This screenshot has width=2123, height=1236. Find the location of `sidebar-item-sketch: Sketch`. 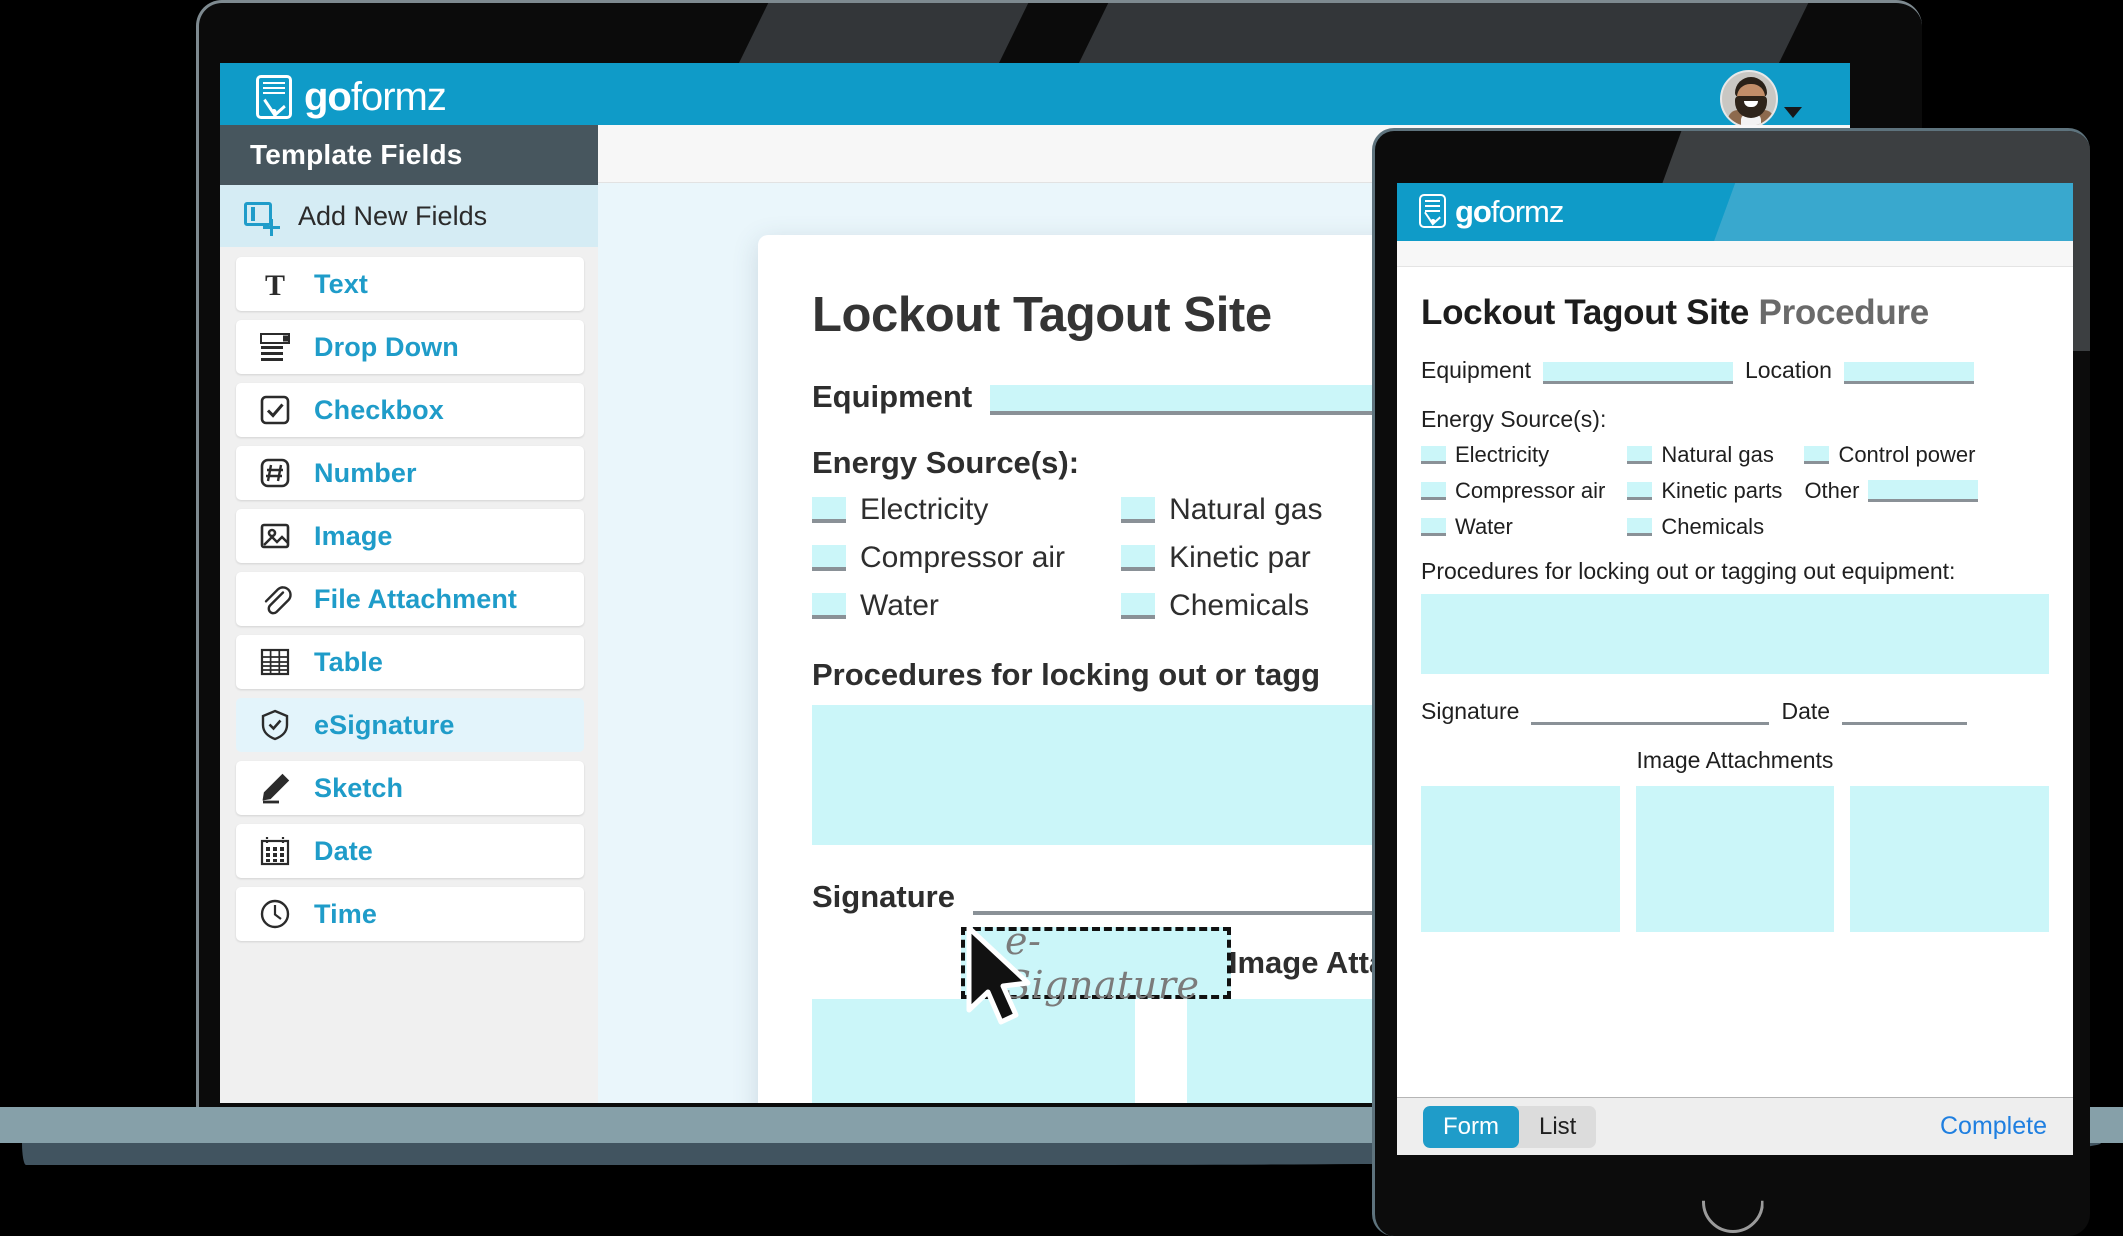

sidebar-item-sketch: Sketch is located at coordinates (410, 788).